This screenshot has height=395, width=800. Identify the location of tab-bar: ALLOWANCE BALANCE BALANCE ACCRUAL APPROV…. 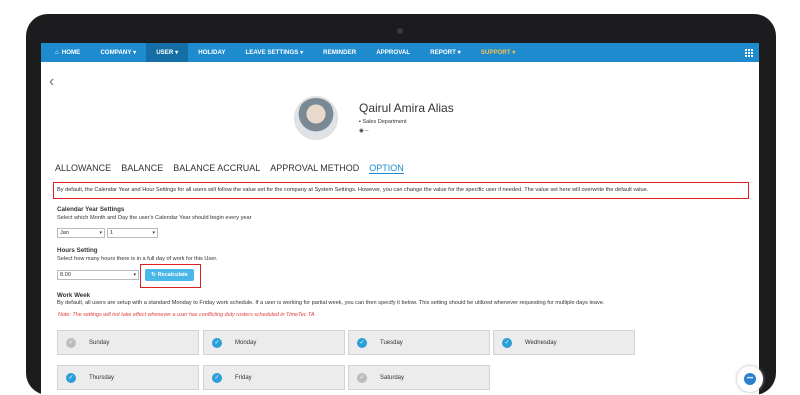
(229, 168).